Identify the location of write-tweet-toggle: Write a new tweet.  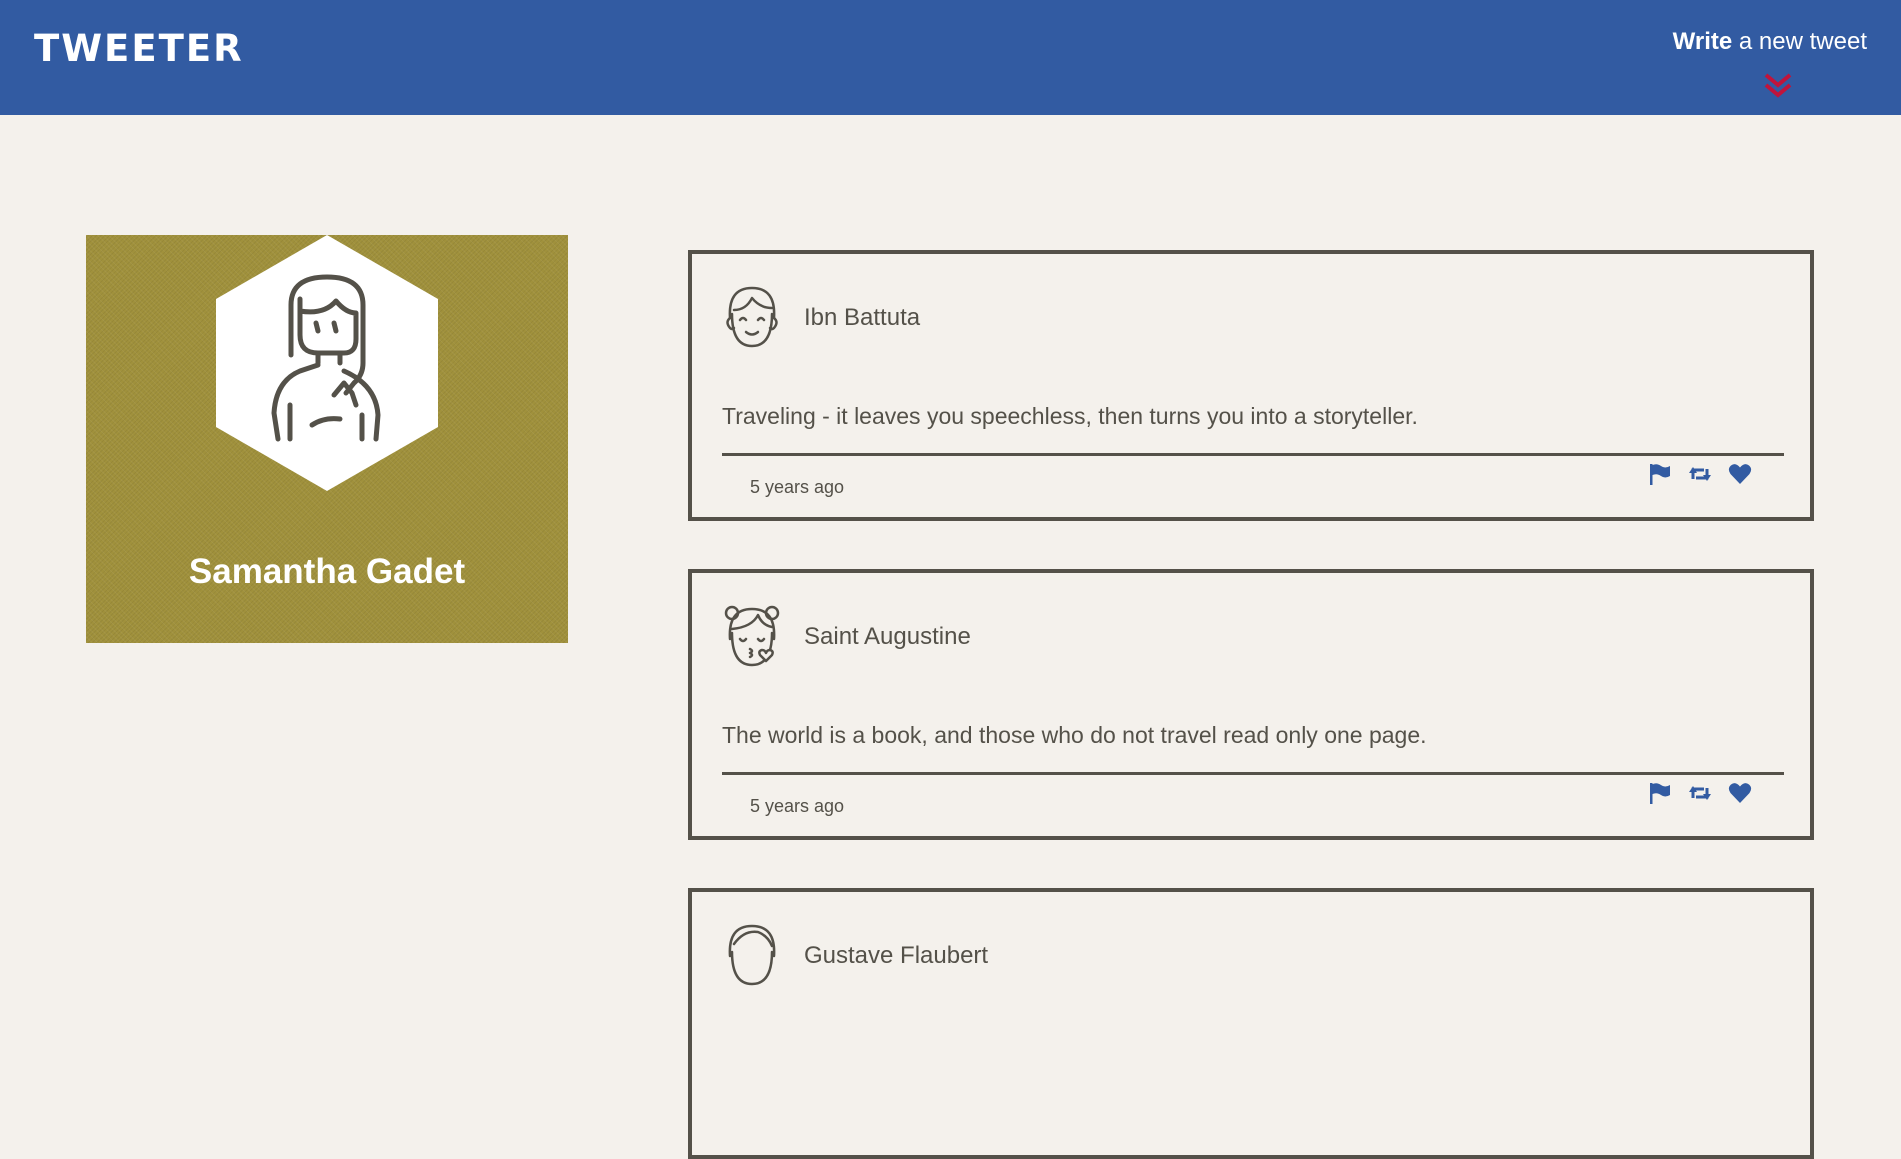
(1770, 42).